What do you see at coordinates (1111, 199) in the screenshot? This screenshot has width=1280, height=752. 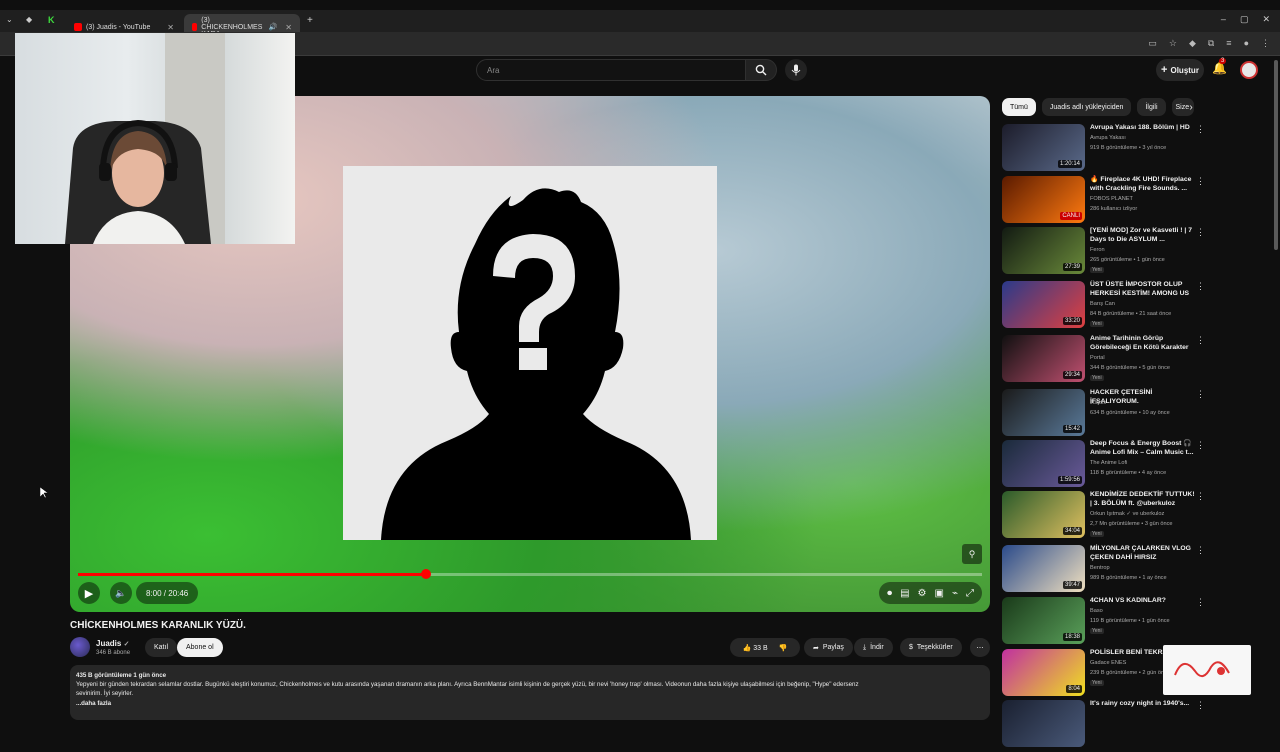 I see `recommendation-channel: FOBOS PLANET` at bounding box center [1111, 199].